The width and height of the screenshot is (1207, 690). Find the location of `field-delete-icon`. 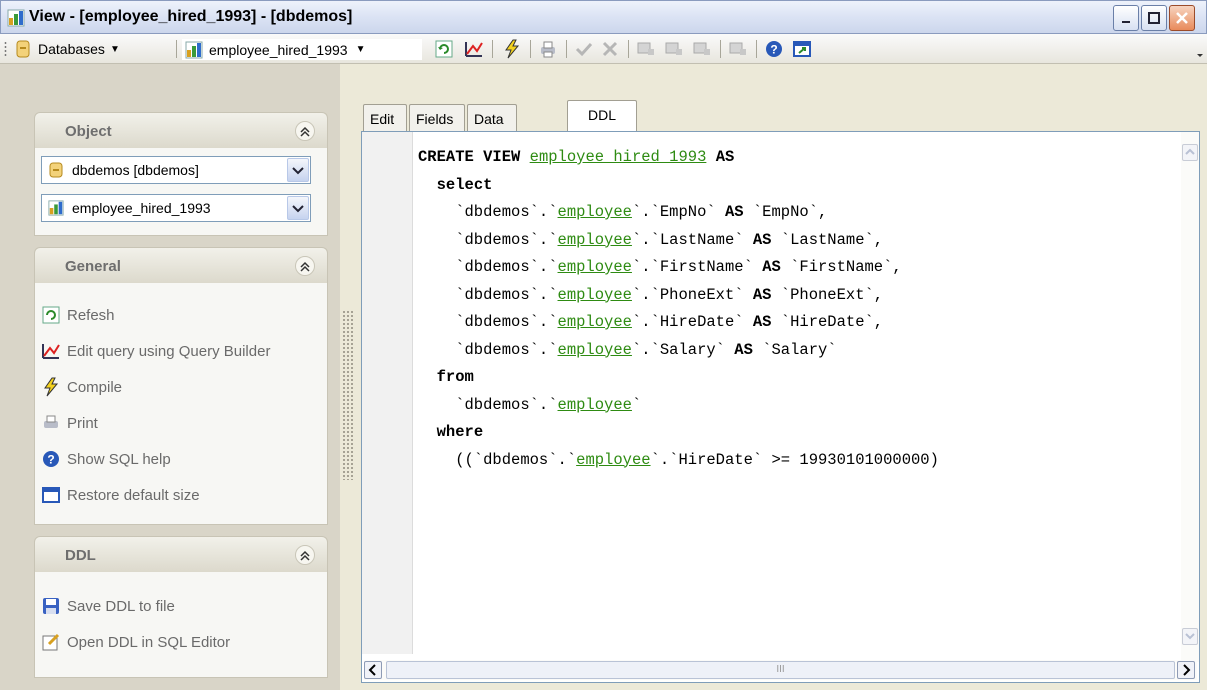

field-delete-icon is located at coordinates (702, 49).